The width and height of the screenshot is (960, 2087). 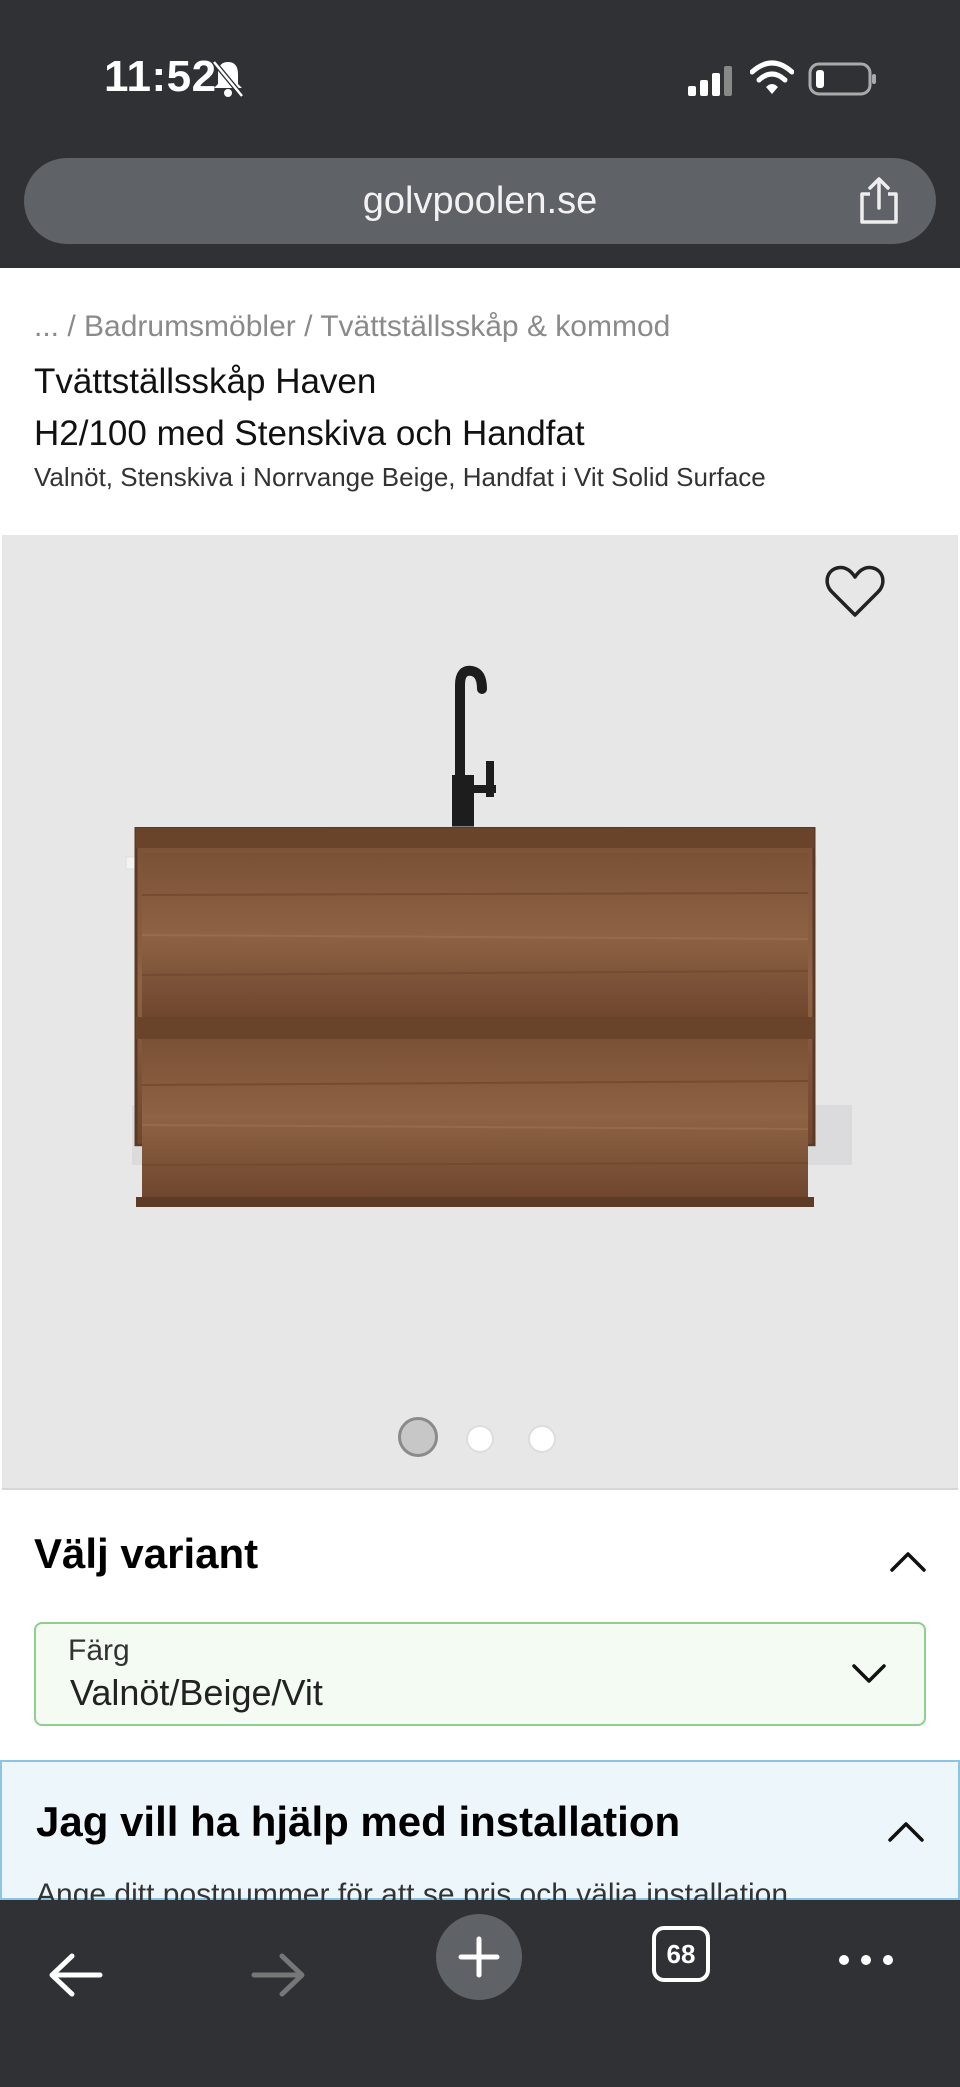 I want to click on wifi-icon, so click(x=772, y=77).